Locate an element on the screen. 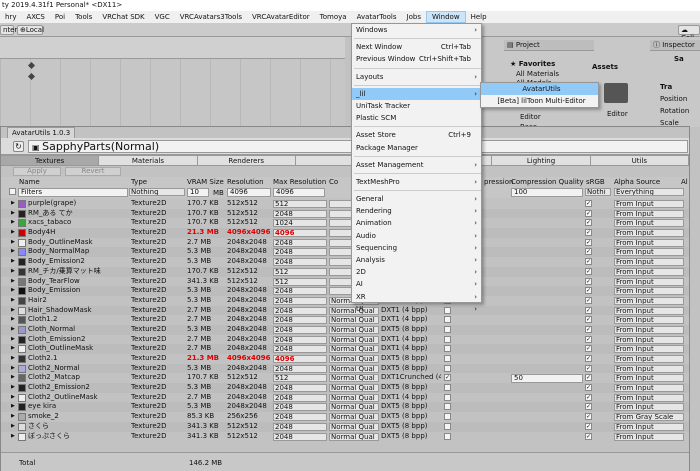 This screenshot has height=471, width=700. tab-renderers: Renderers is located at coordinates (246, 160).